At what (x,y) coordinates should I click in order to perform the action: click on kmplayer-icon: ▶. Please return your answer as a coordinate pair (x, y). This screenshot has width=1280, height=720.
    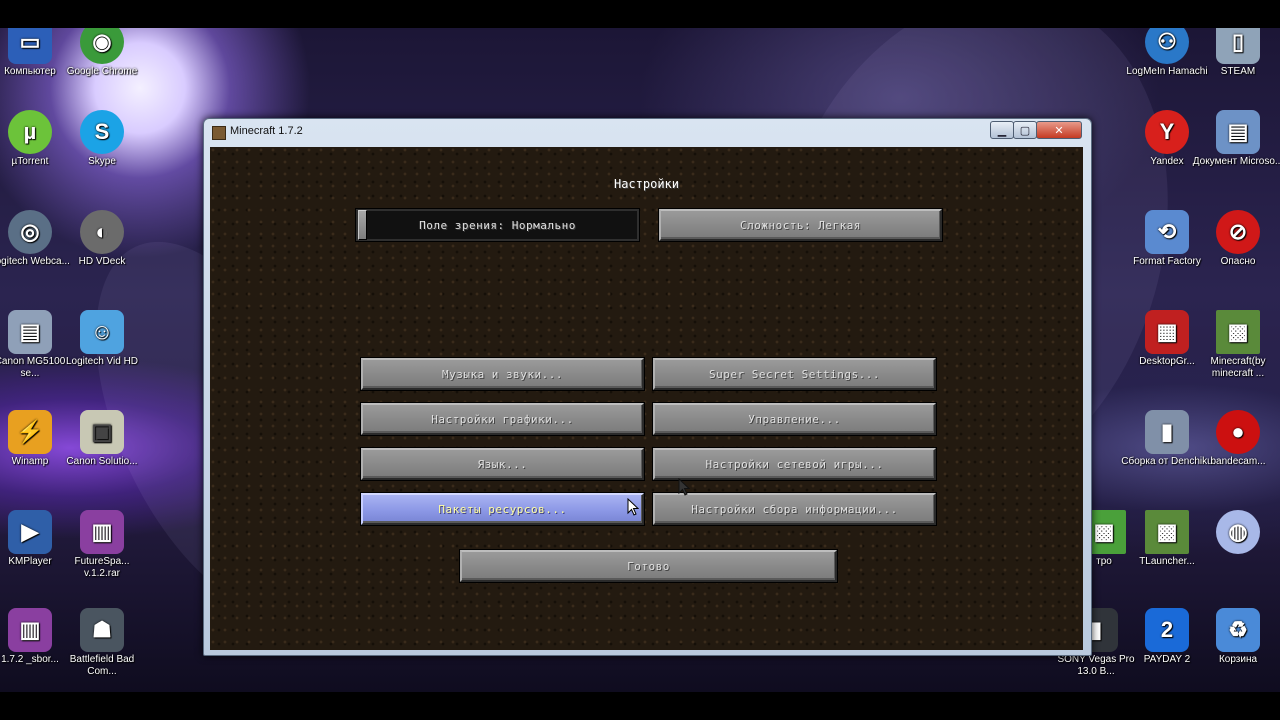
    Looking at the image, I should click on (30, 532).